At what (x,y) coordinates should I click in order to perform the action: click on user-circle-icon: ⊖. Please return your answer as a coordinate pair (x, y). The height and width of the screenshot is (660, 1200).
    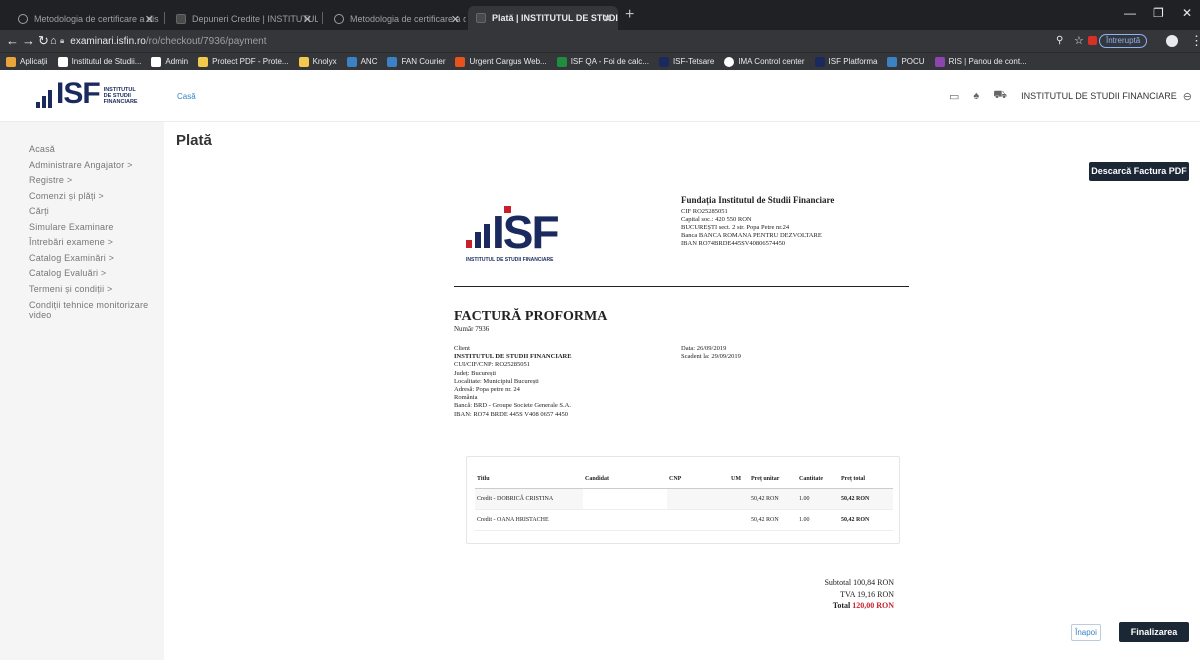
    Looking at the image, I should click on (1187, 96).